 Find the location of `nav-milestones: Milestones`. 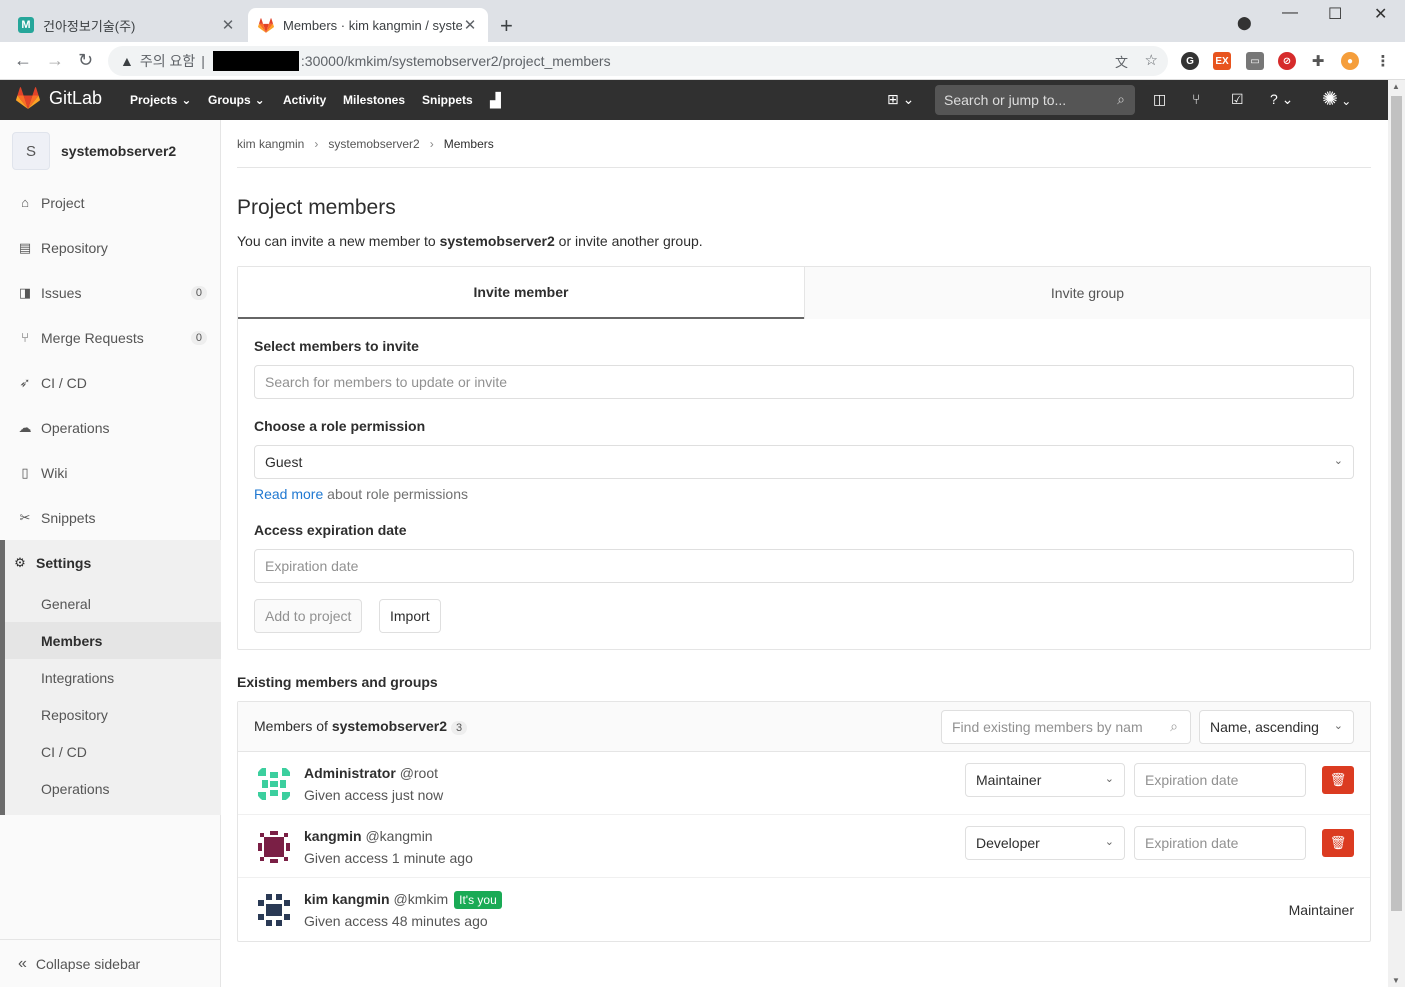

nav-milestones: Milestones is located at coordinates (374, 100).